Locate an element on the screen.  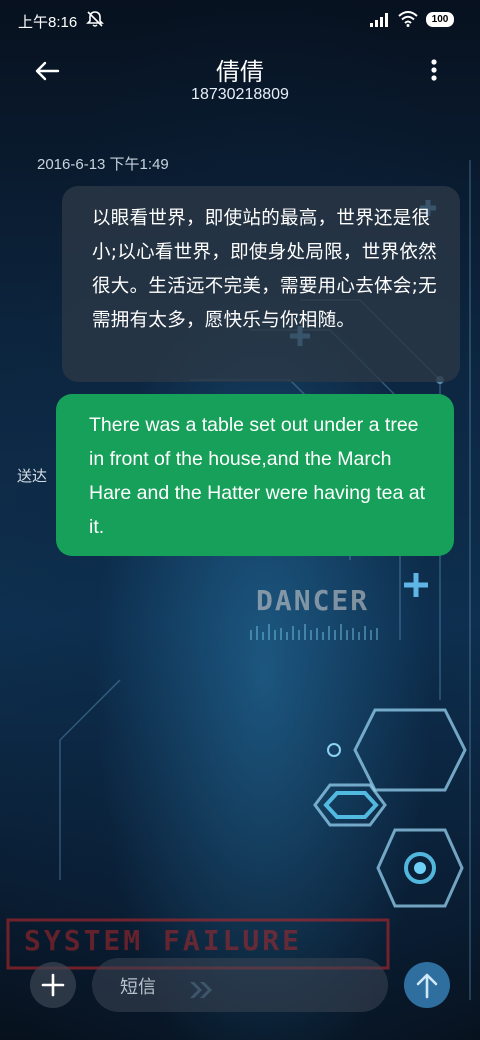
message-input-placeholder: 短信 is located at coordinates (138, 987).